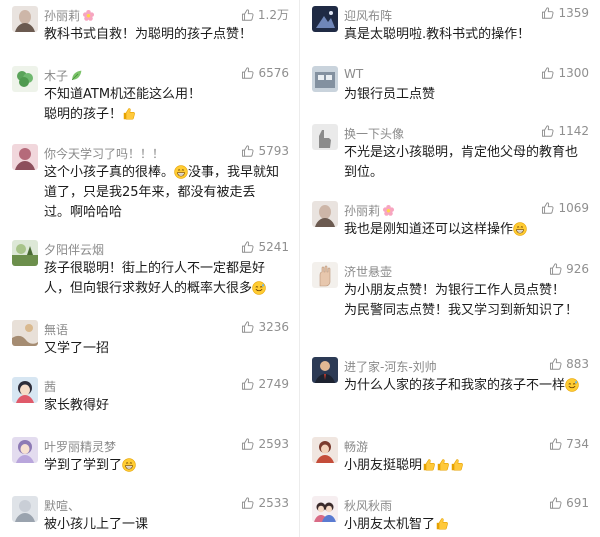 The height and width of the screenshot is (537, 600). I want to click on like-count: 1.2万, so click(273, 15).